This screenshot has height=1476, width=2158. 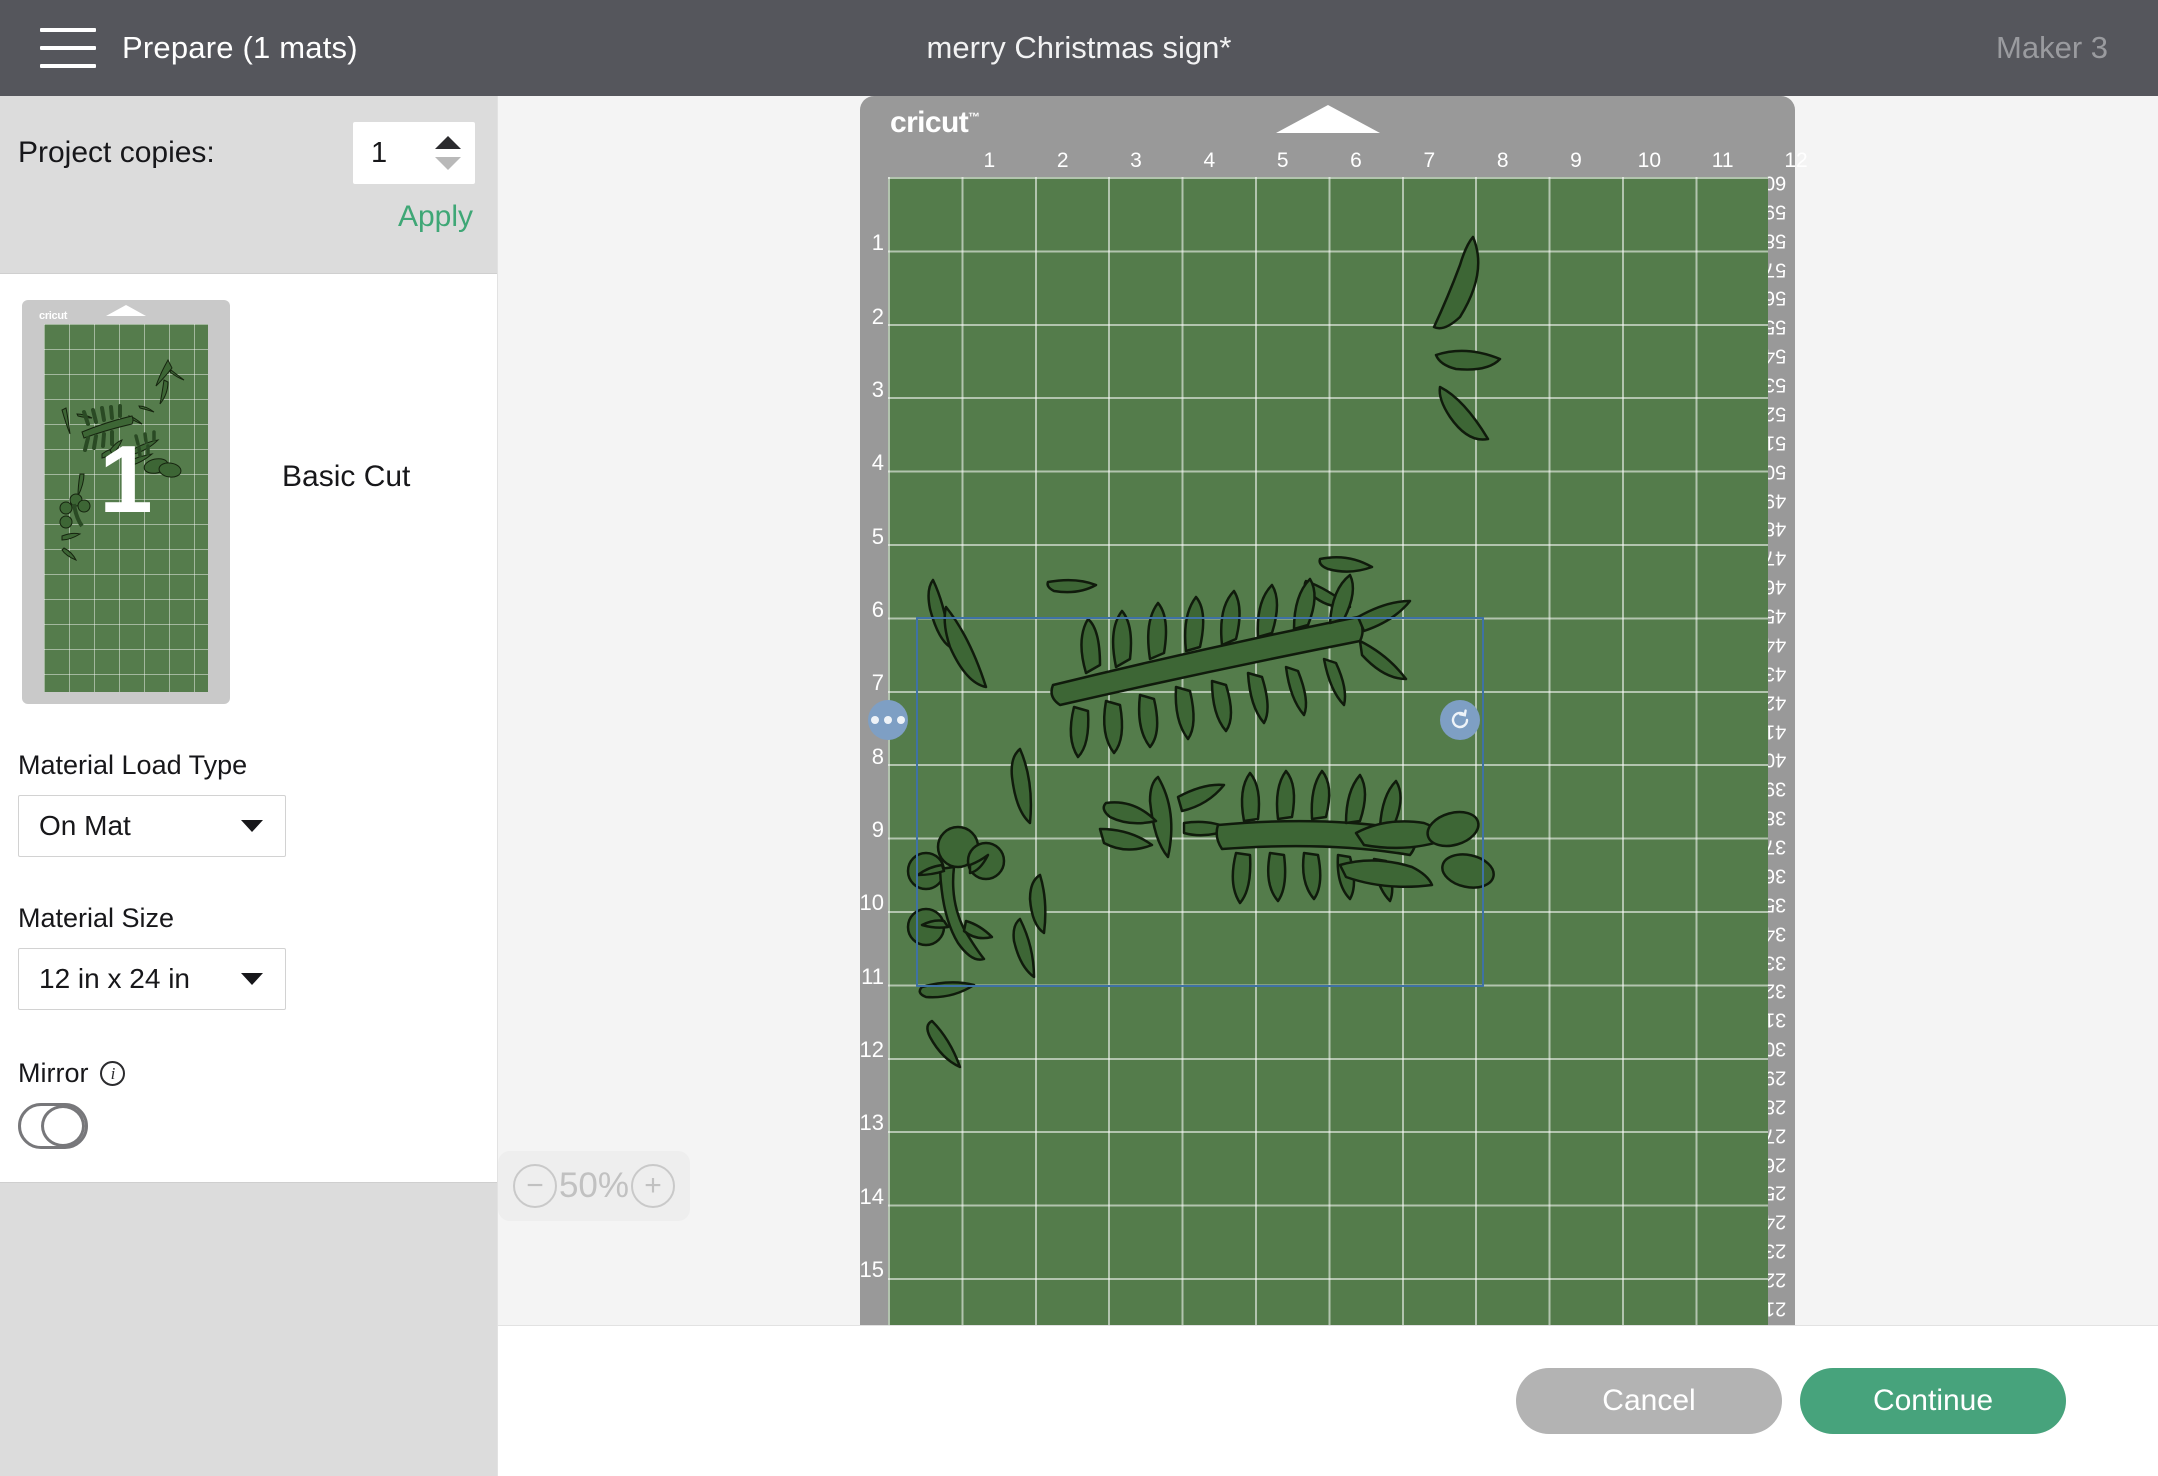 What do you see at coordinates (1327, 119) in the screenshot?
I see `mat-notch-icon` at bounding box center [1327, 119].